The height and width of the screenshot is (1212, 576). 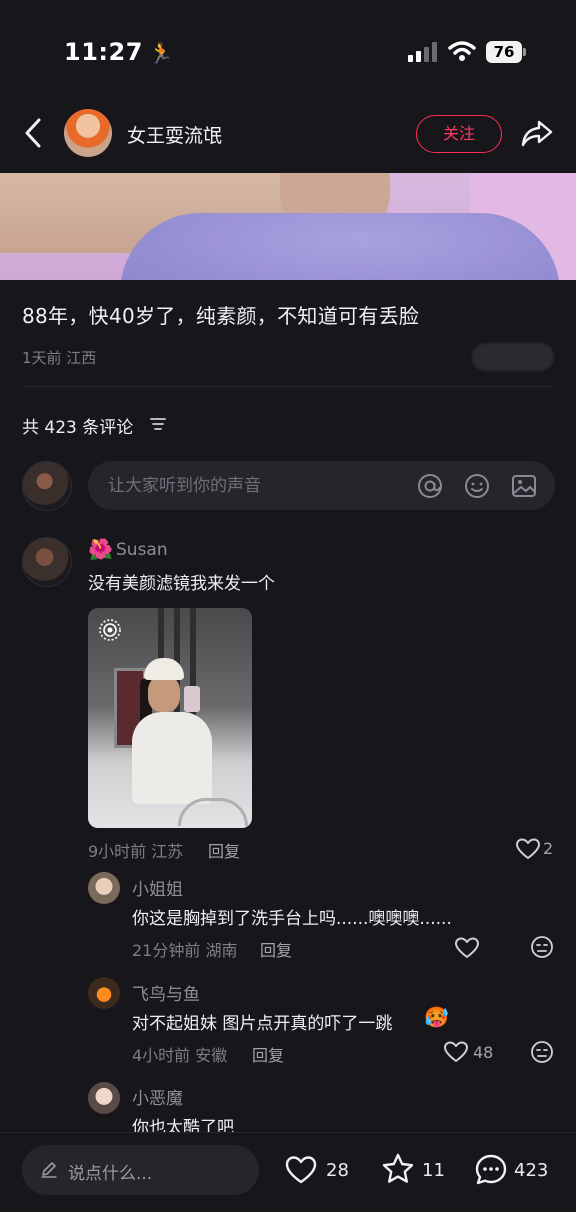 I want to click on cellular-signal-icon, so click(x=422, y=52).